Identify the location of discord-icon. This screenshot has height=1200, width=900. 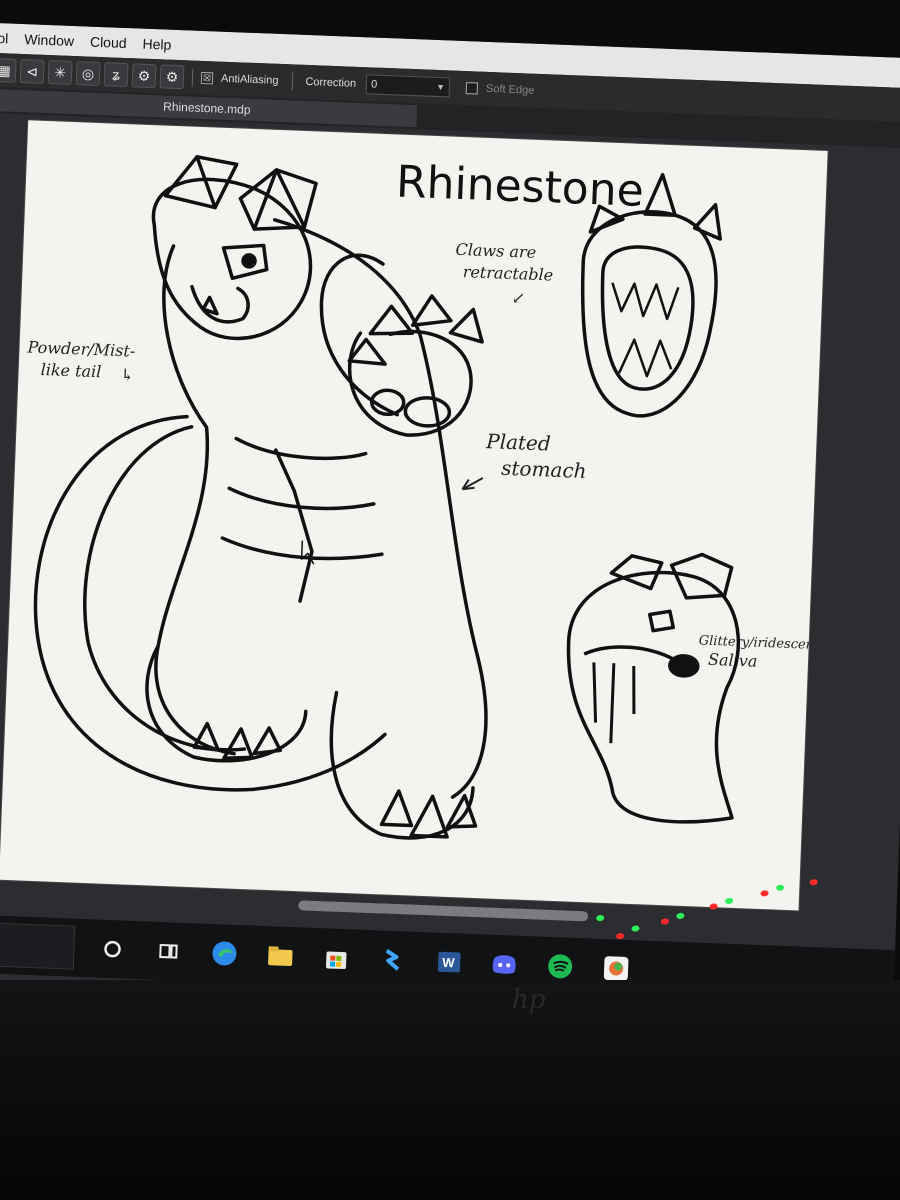
(504, 964).